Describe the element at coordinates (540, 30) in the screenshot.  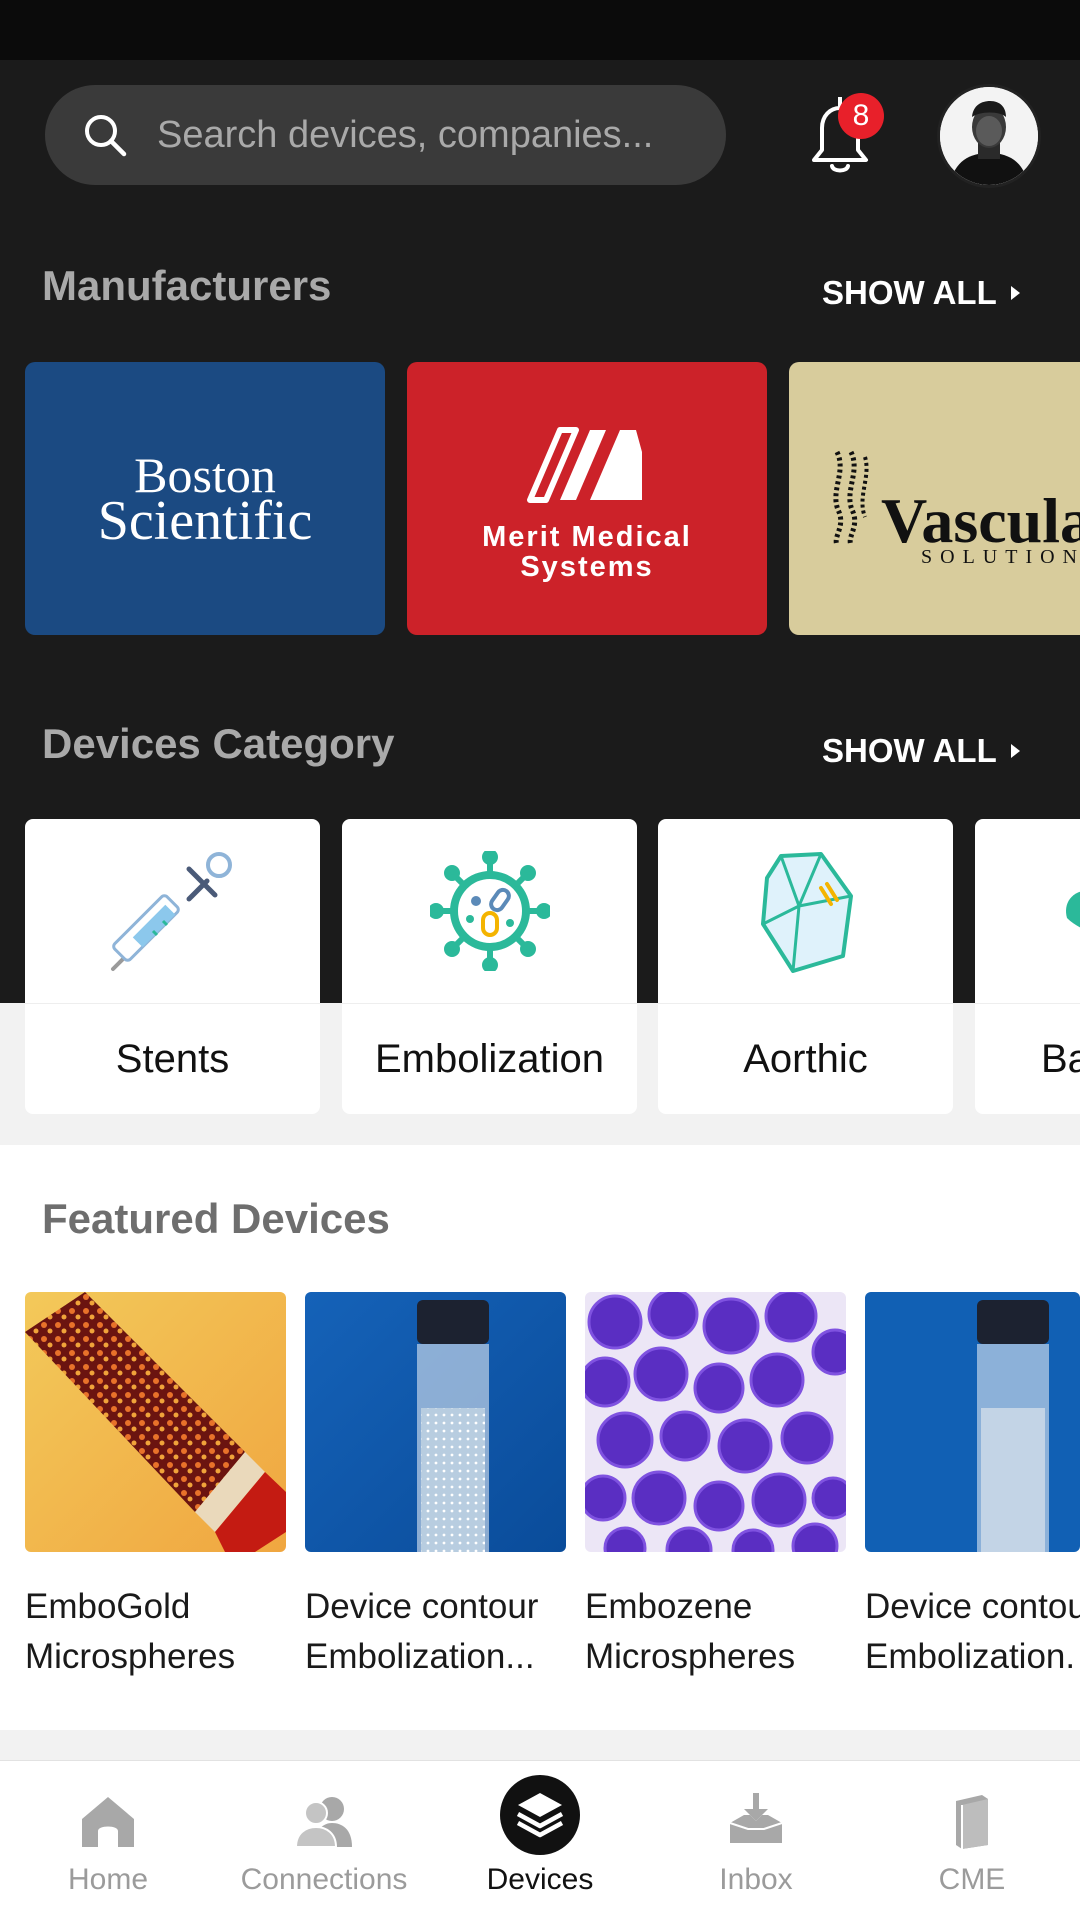
I see `status-bar` at that location.